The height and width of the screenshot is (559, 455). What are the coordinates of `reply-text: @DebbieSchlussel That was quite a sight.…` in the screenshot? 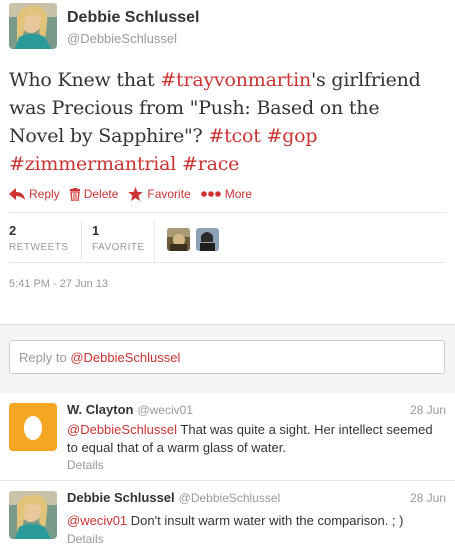 It's located at (252, 439).